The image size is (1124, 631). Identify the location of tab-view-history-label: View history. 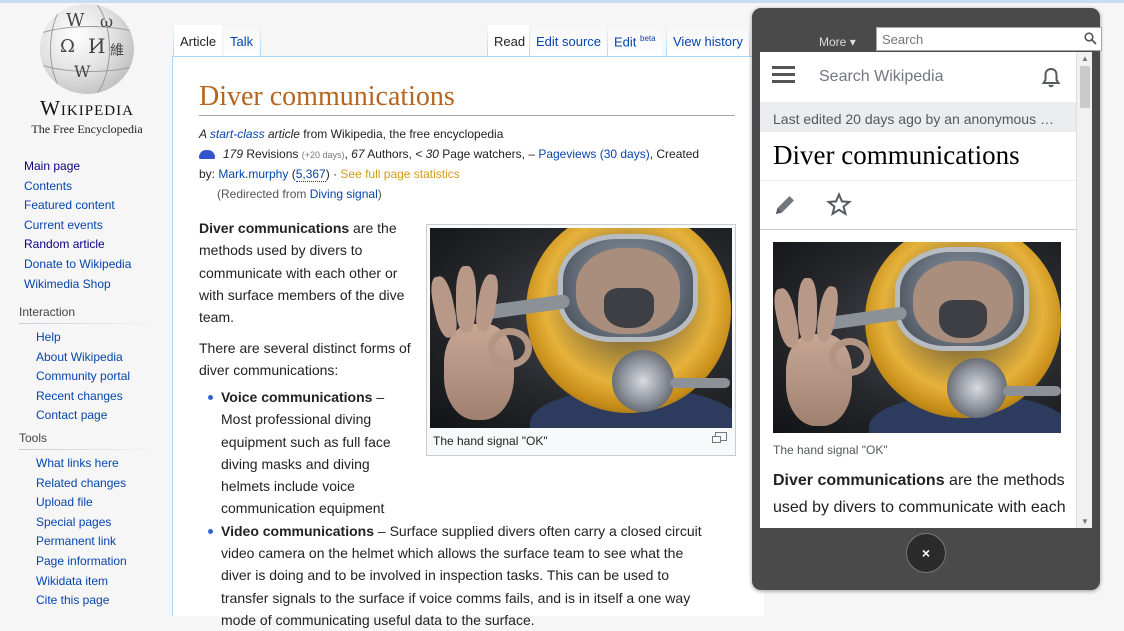
(708, 41).